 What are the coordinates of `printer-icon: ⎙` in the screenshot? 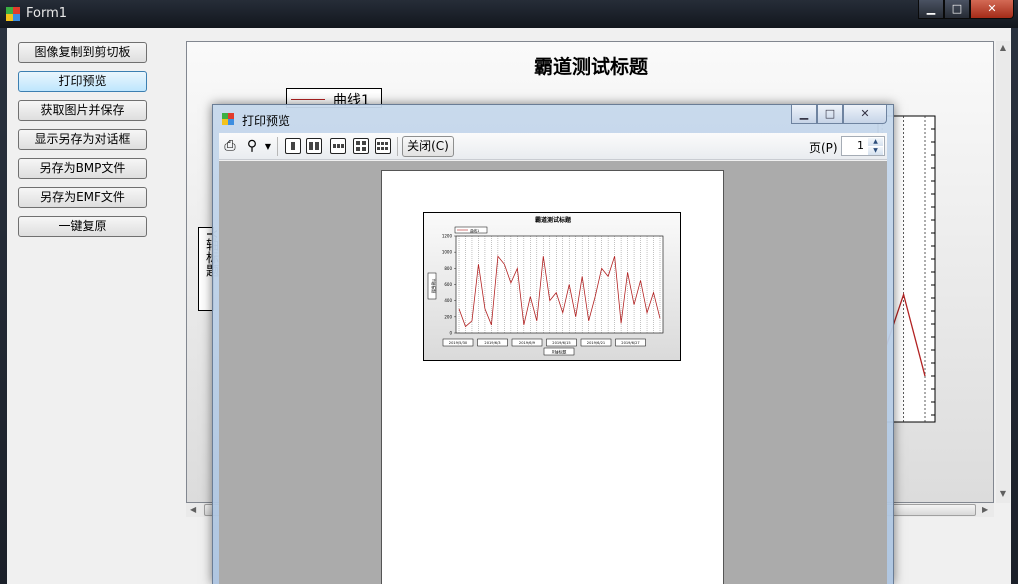 It's located at (230, 146).